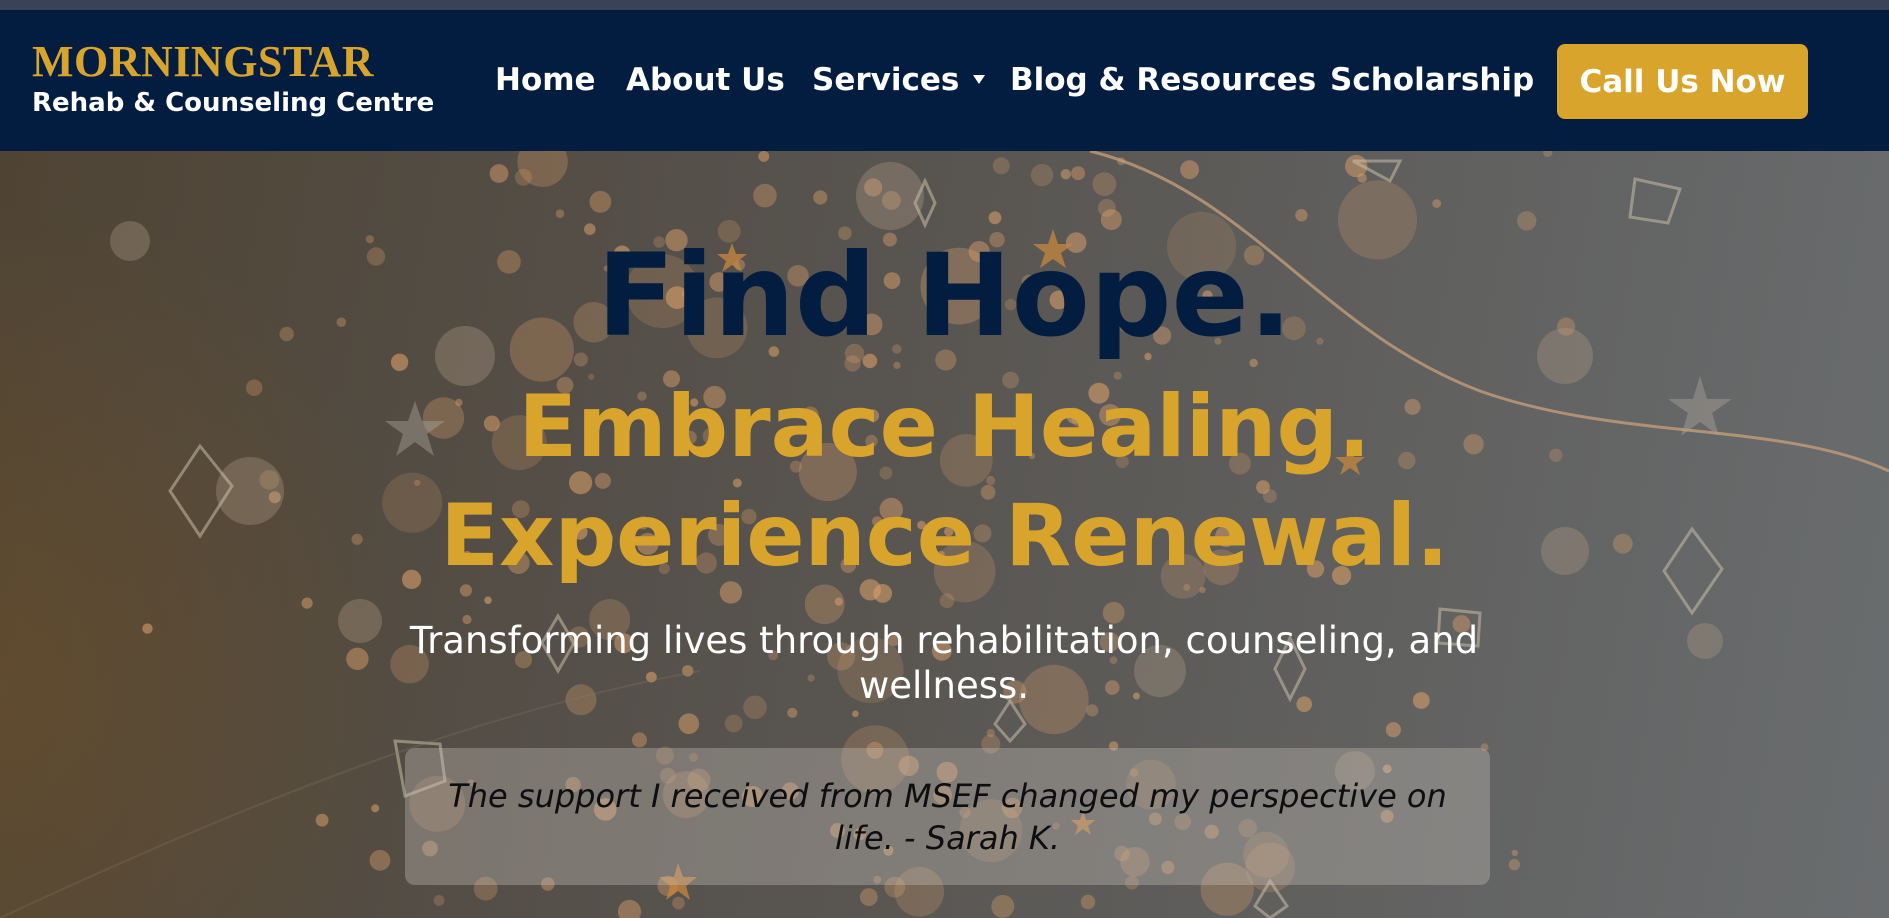 This screenshot has width=1889, height=918. Describe the element at coordinates (944, 427) in the screenshot. I see `hero-subheadline-1: Embrace Healing.` at that location.